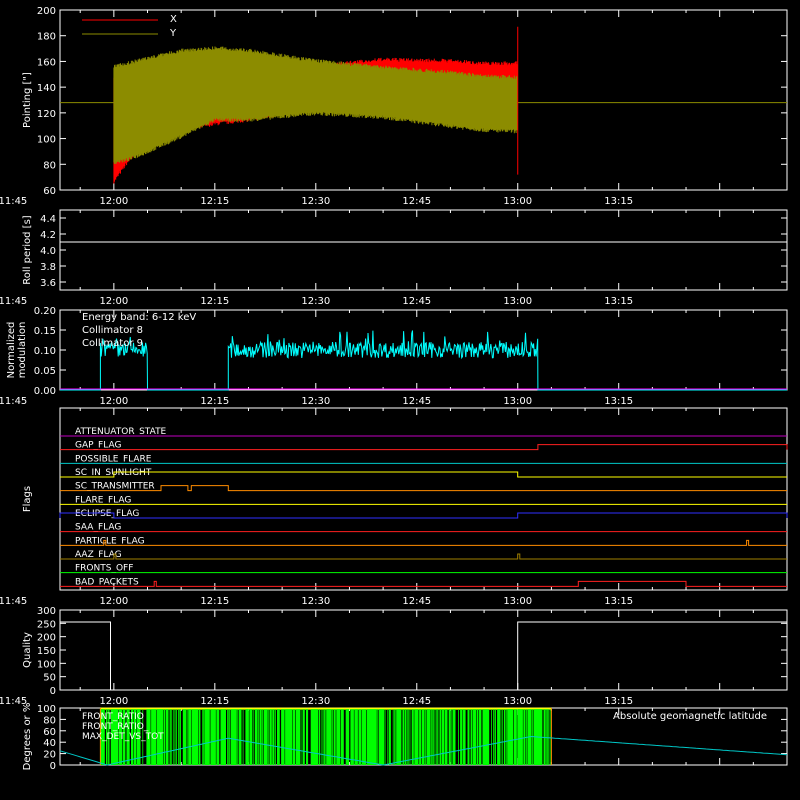 This screenshot has width=800, height=800. What do you see at coordinates (423, 488) in the screenshot?
I see `flag-trace-sc-transmitter` at bounding box center [423, 488].